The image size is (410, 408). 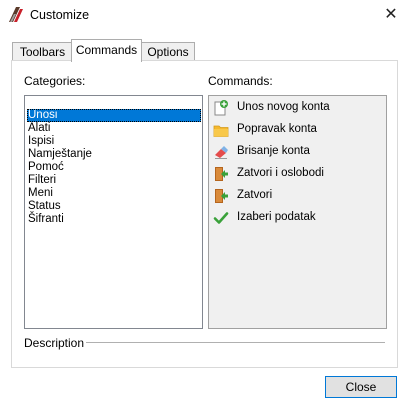 I want to click on command-item-unos-novog-konta: Unos novog konta, so click(x=297, y=108).